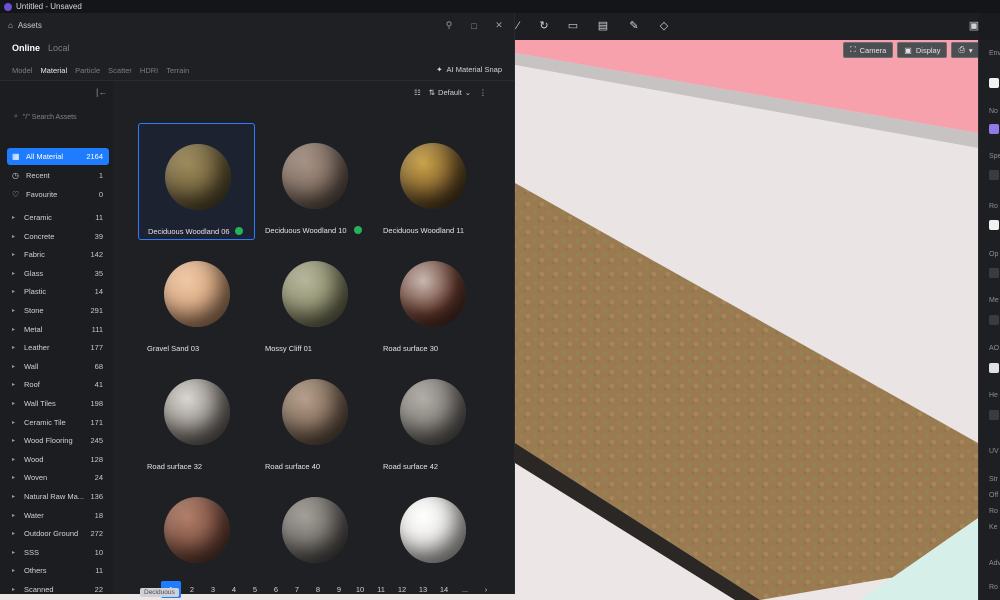 This screenshot has width=1000, height=600. Describe the element at coordinates (120, 70) in the screenshot. I see `type-tab-scatter: Scatter` at that location.